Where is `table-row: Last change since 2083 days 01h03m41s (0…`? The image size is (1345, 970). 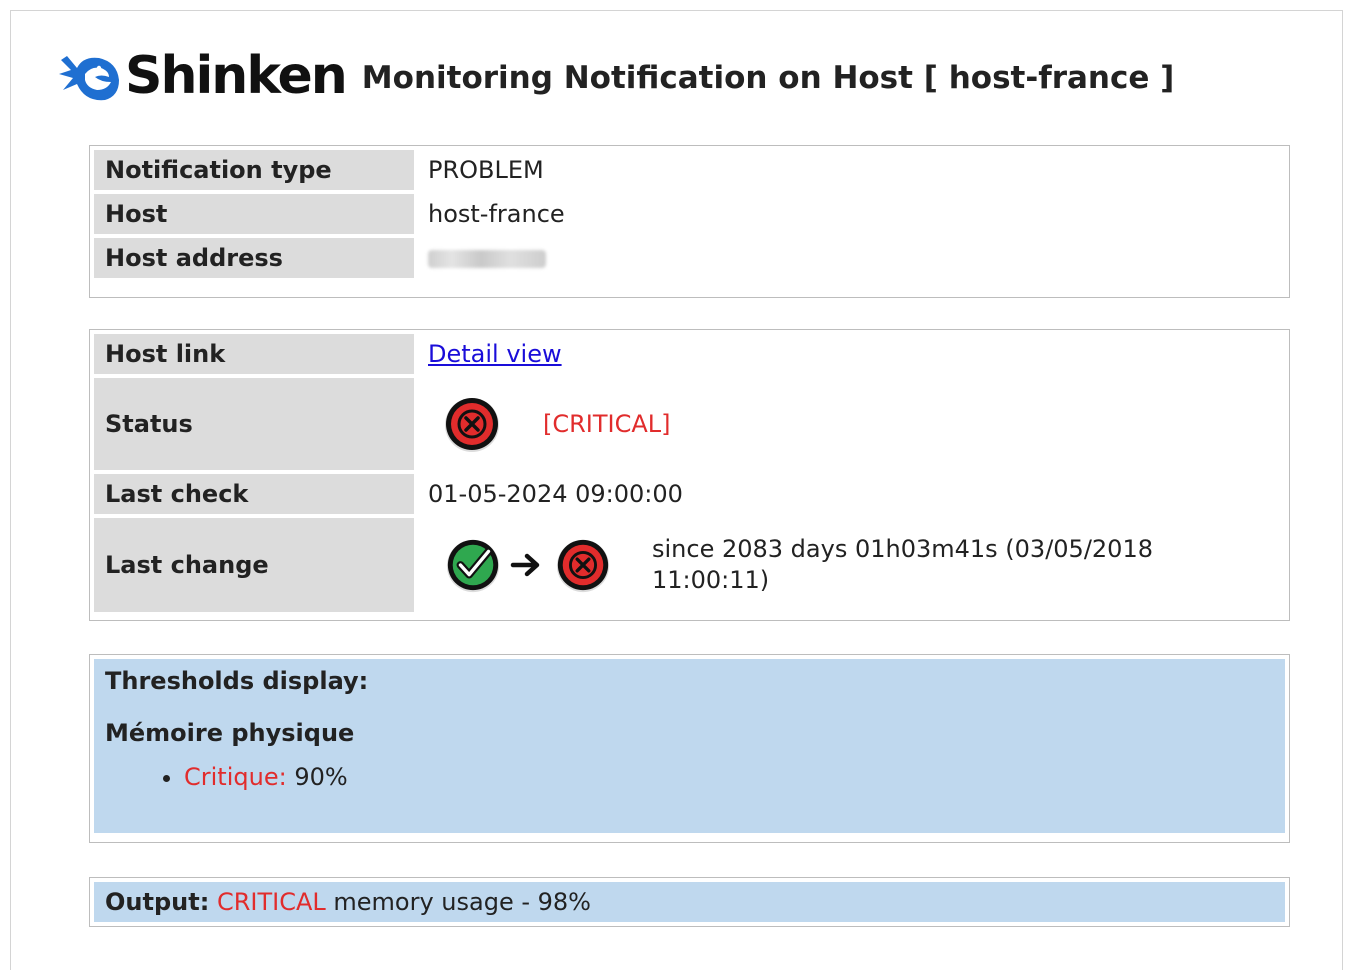
table-row: Last change since 2083 days 01h03m41s (0… is located at coordinates (689, 565).